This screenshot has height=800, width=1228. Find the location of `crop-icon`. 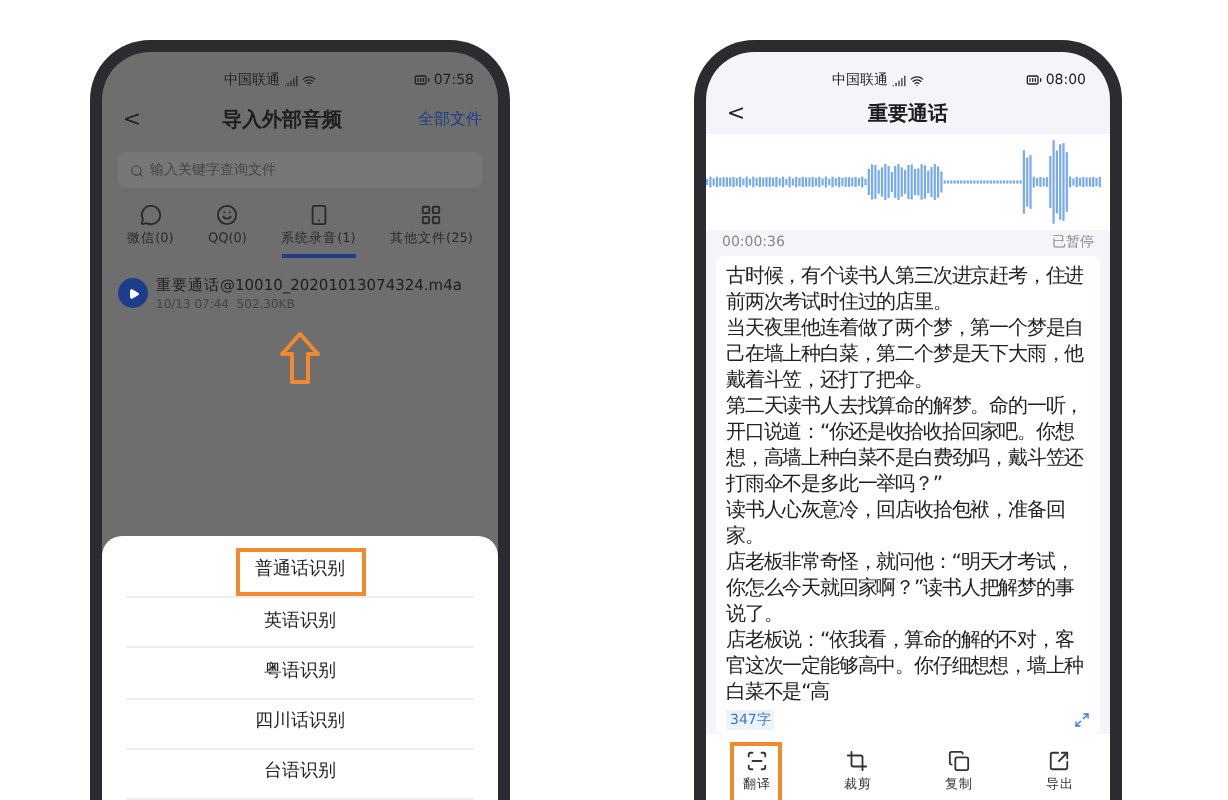

crop-icon is located at coordinates (857, 761).